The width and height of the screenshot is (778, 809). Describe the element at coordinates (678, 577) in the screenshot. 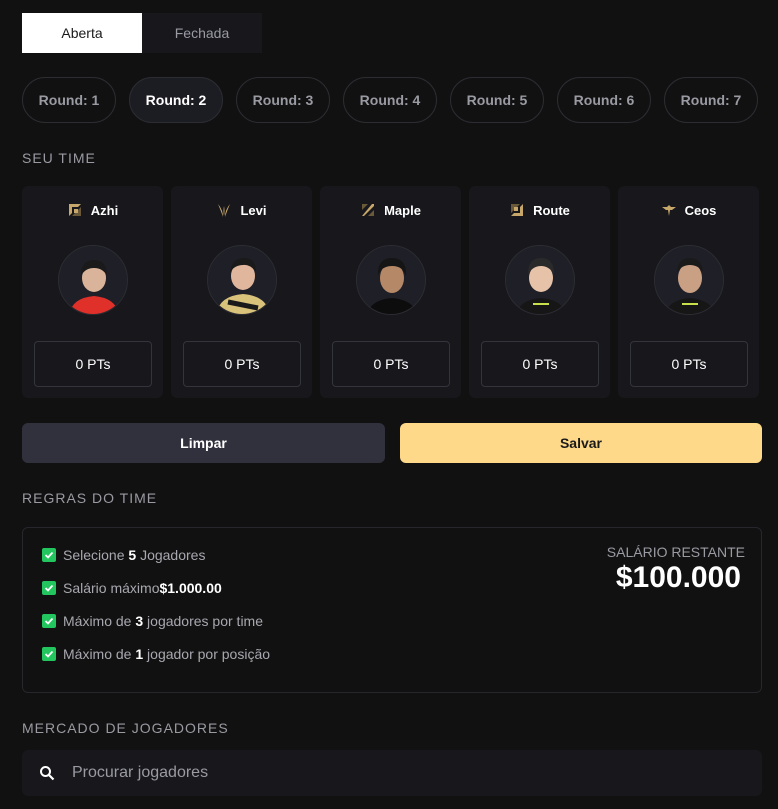

I see `remaining-salary-value: $100.000` at that location.